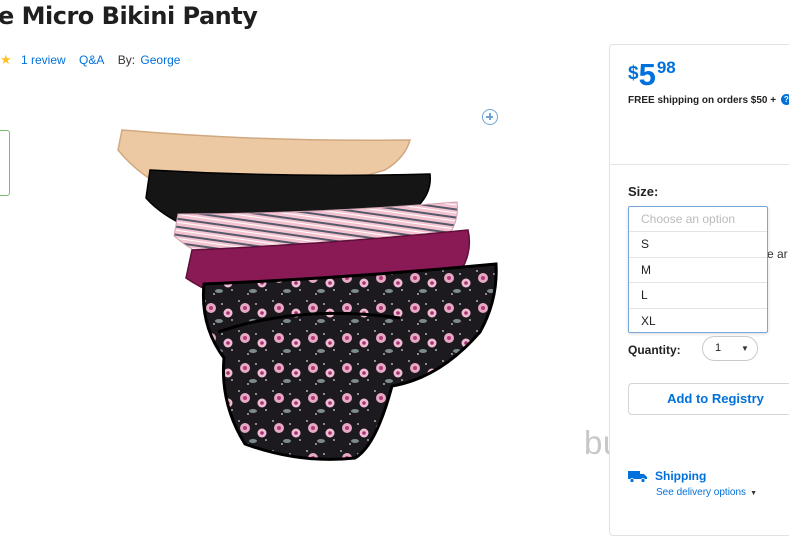 The image size is (789, 536). What do you see at coordinates (702, 100) in the screenshot?
I see `free-shipping-text: FREE shipping on orders $50 +` at bounding box center [702, 100].